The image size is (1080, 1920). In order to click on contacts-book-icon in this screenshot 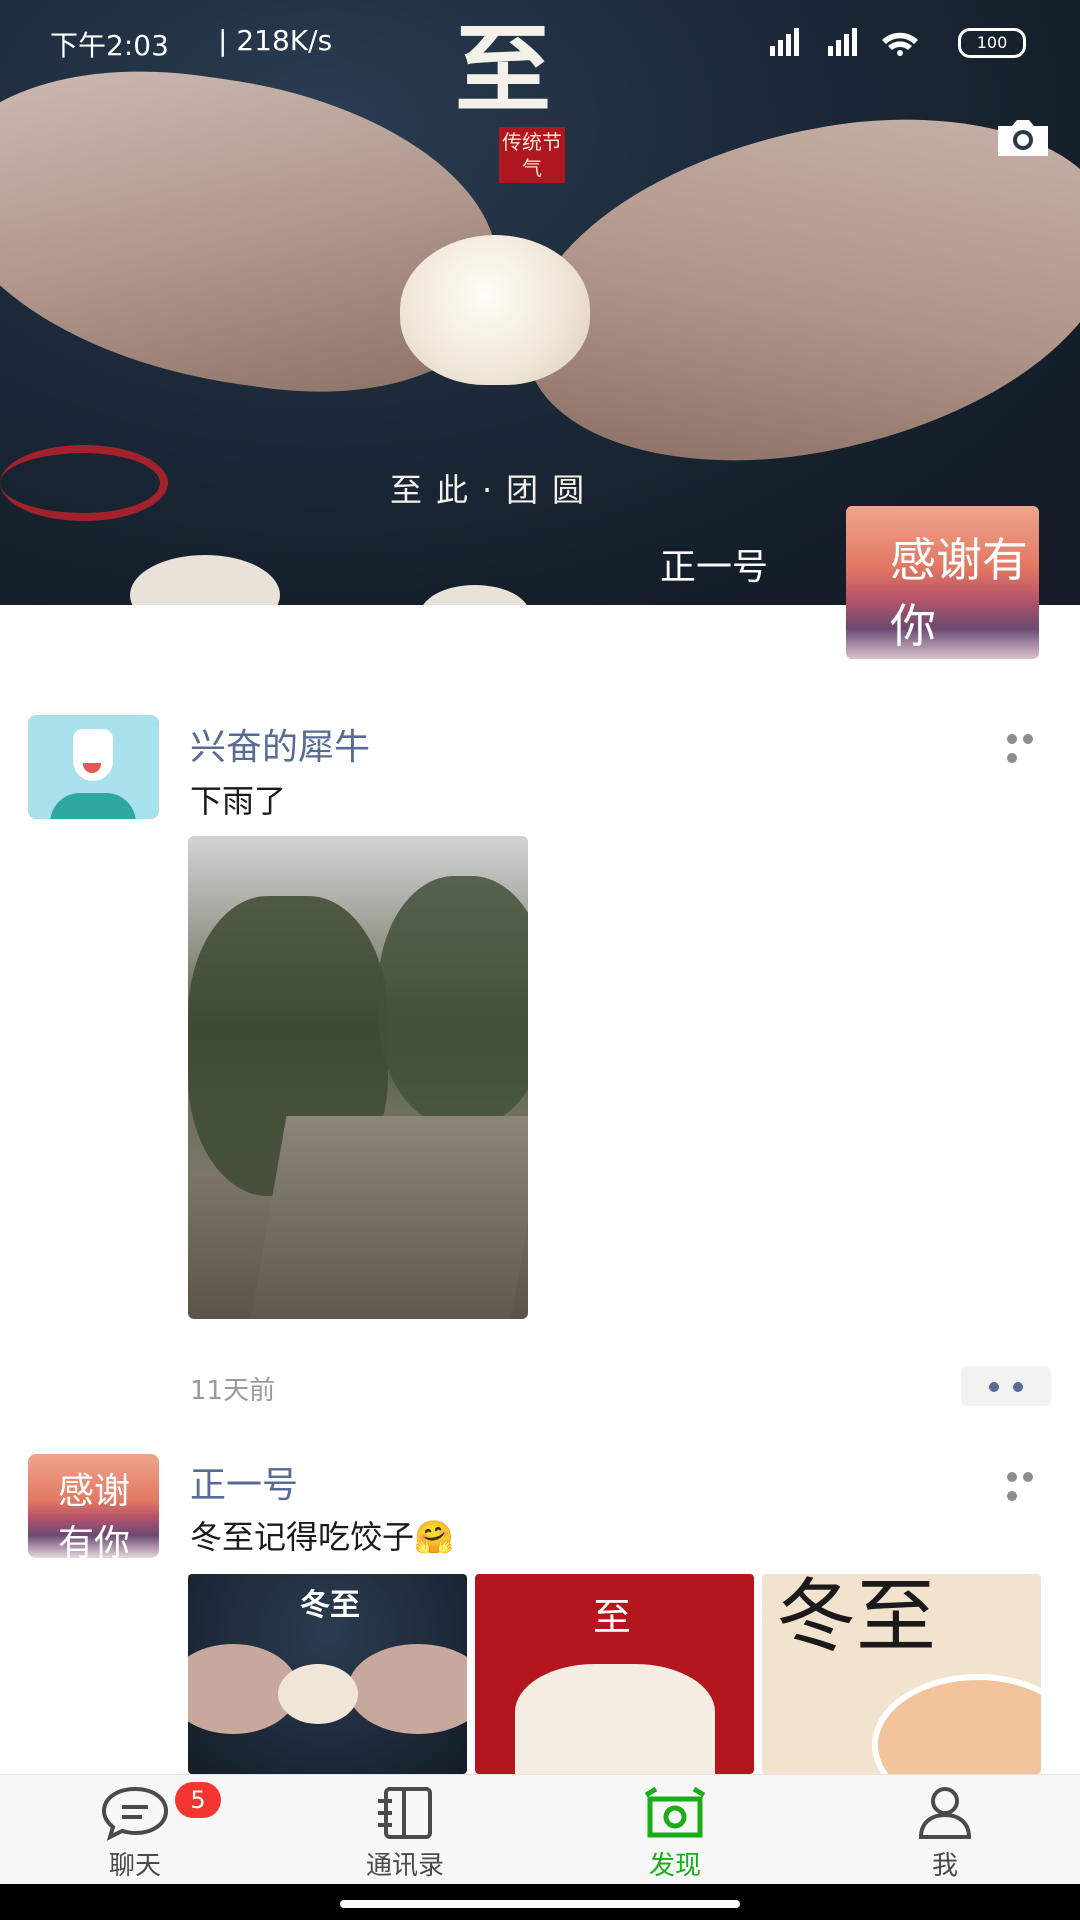, I will do `click(405, 1813)`.